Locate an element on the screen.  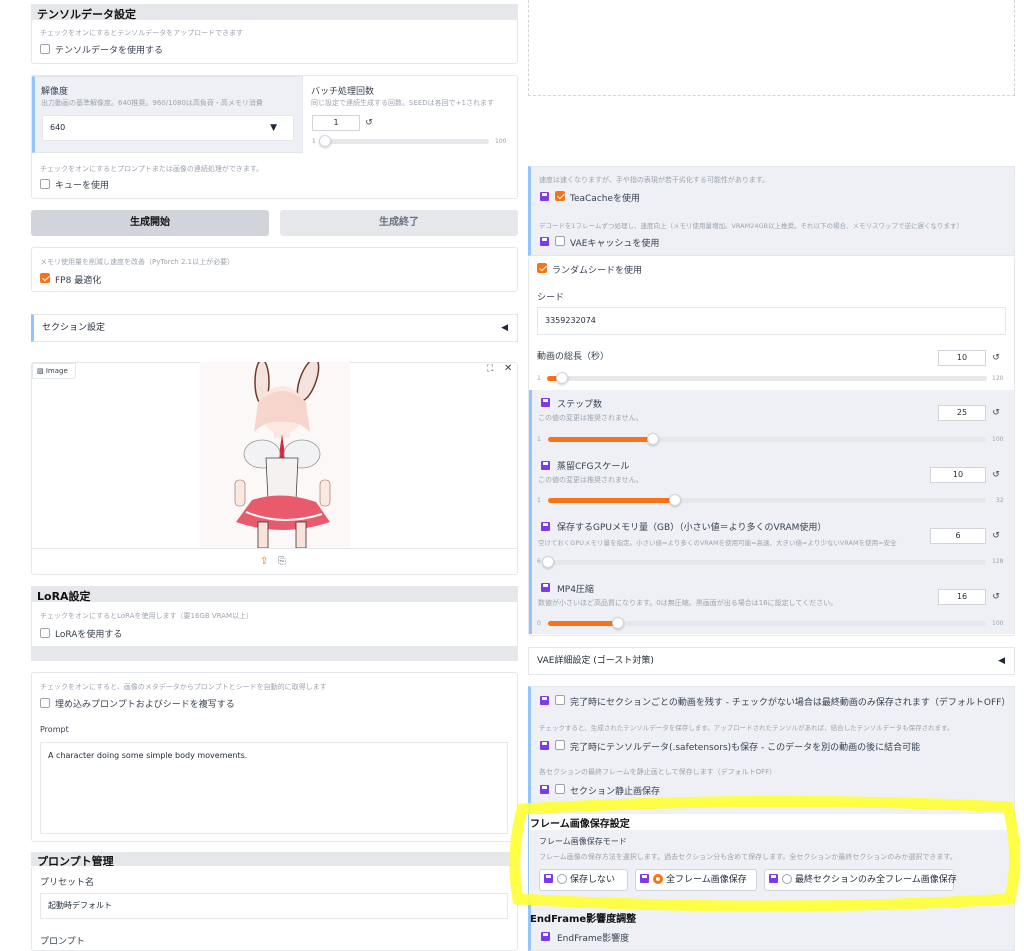
image-icon: ▨ is located at coordinates (41, 371).